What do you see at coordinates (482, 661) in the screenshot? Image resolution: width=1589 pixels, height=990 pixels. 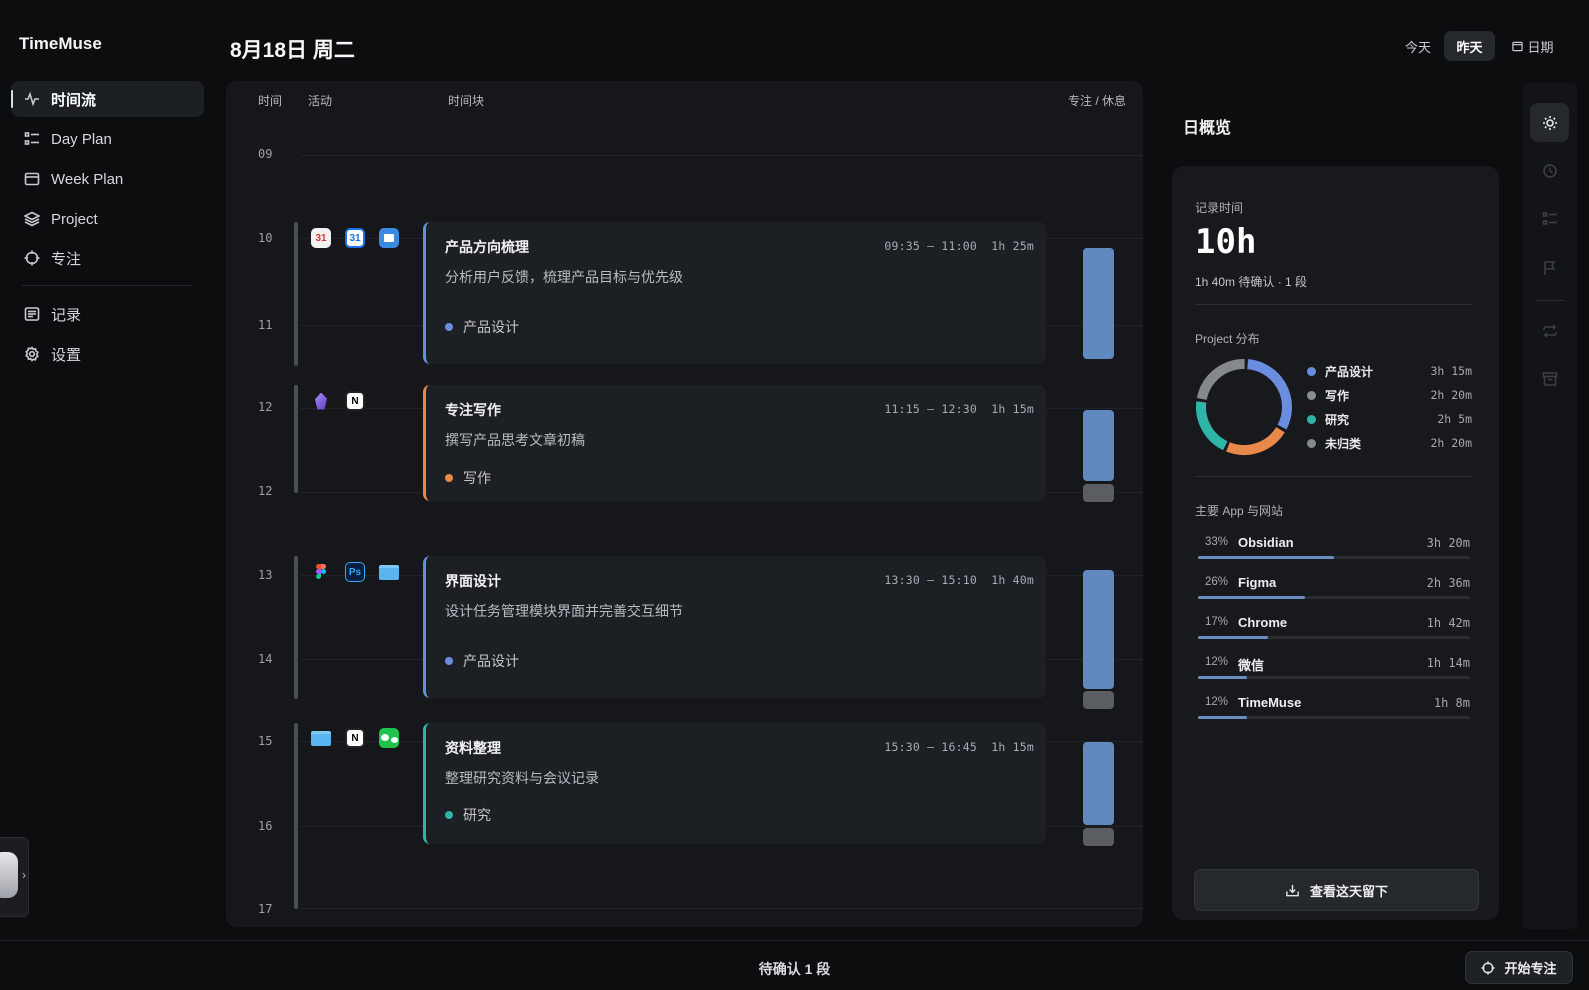 I see `block-tag: 产品设计` at bounding box center [482, 661].